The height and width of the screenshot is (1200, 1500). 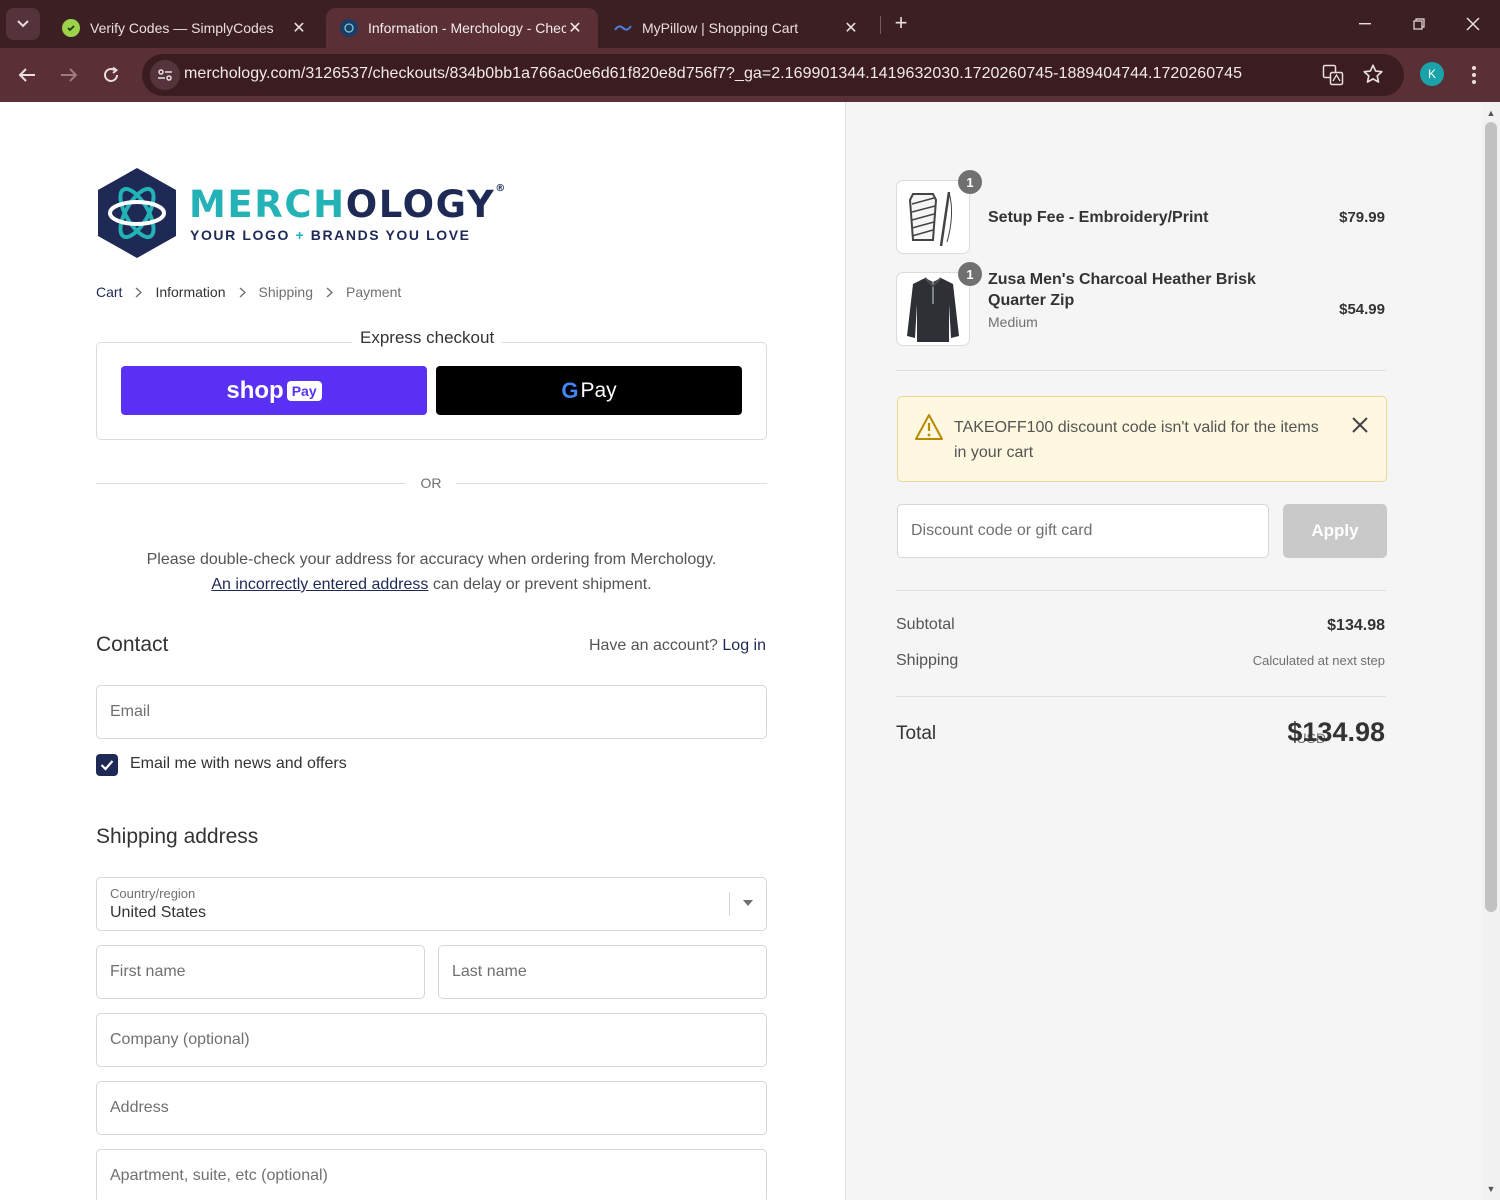 What do you see at coordinates (374, 292) in the screenshot?
I see `breadcrumb-payment: Payment` at bounding box center [374, 292].